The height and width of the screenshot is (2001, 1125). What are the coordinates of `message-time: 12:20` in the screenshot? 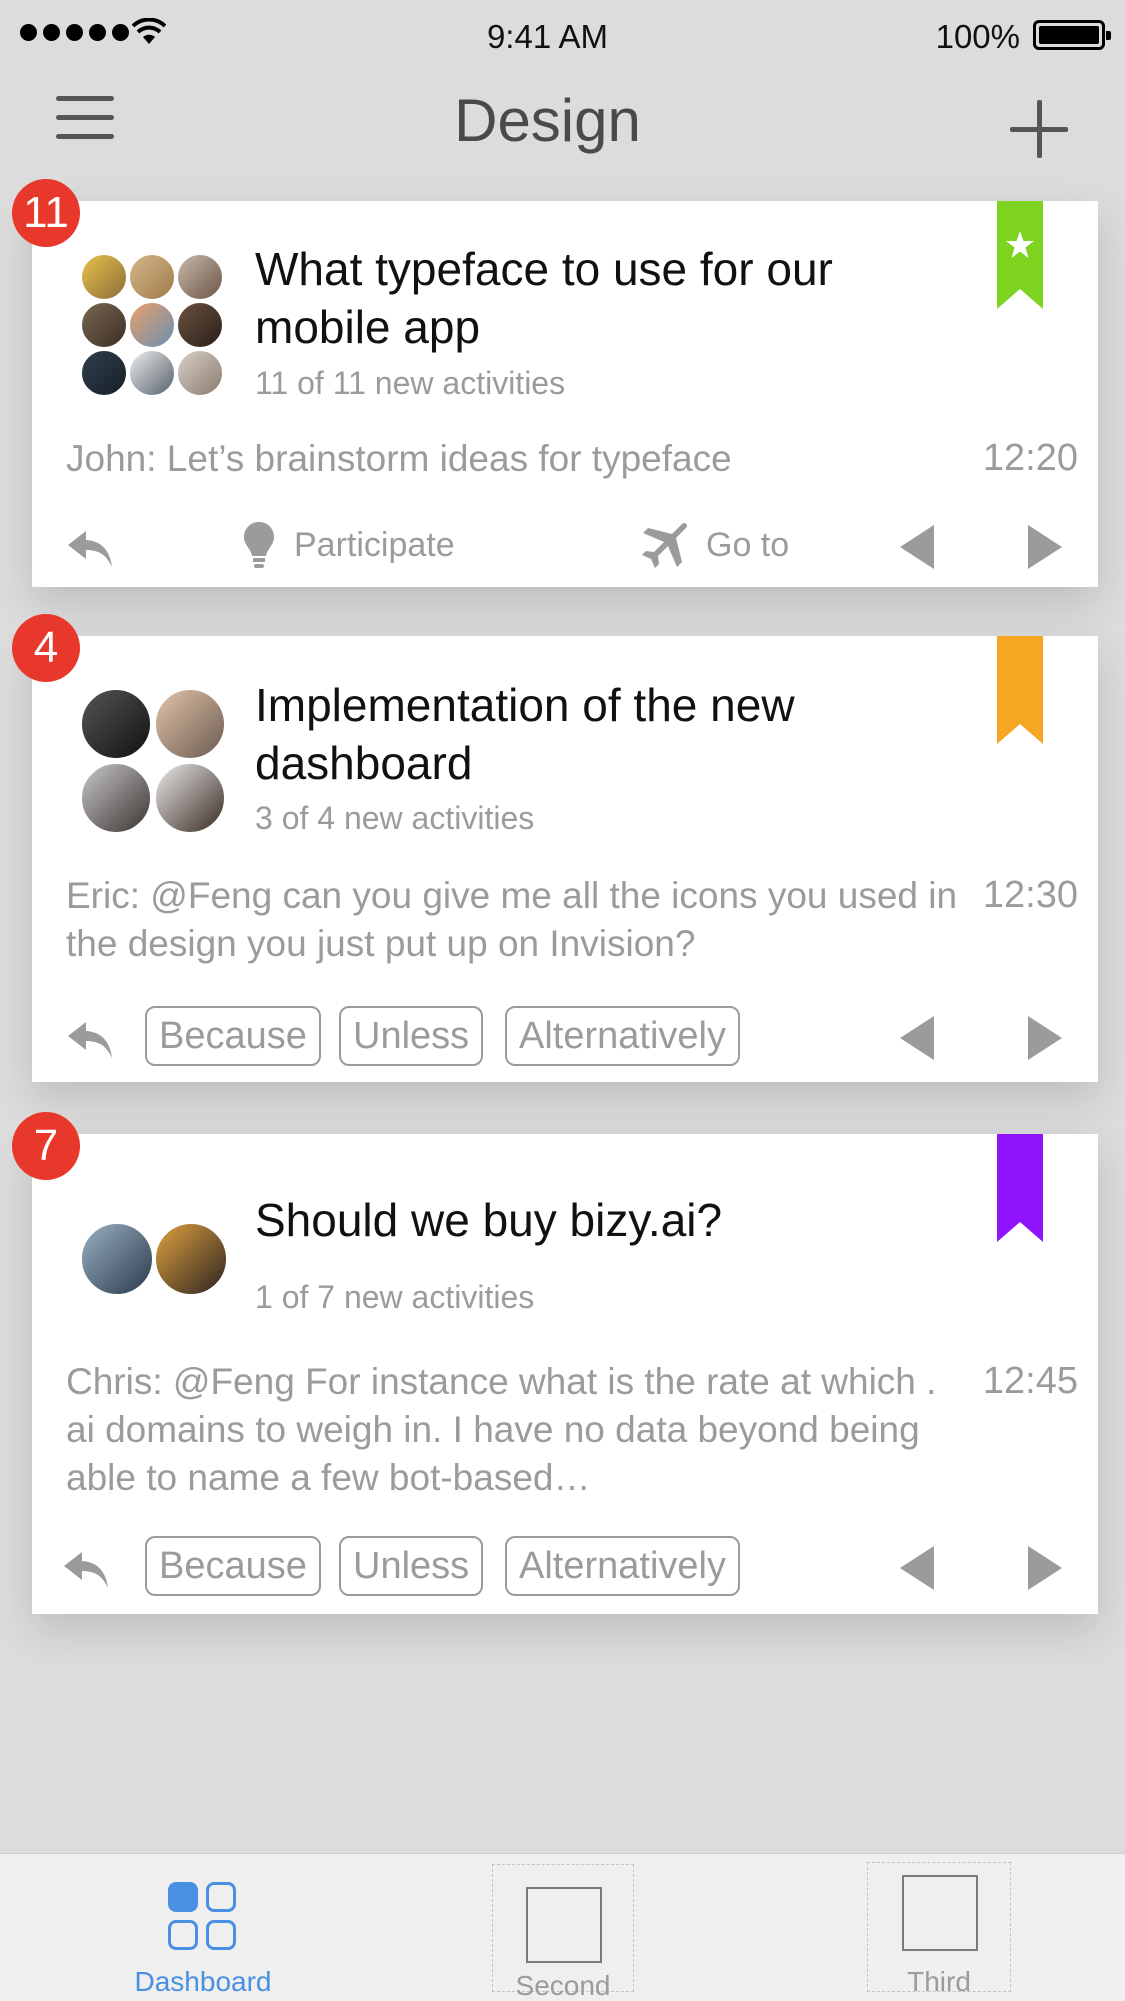 It's located at (1030, 458).